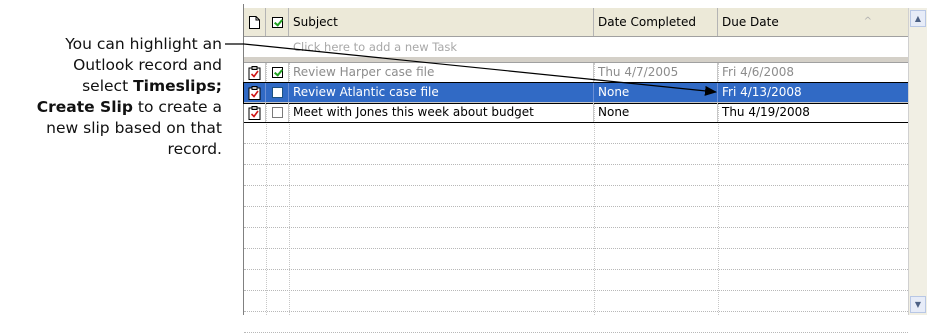 Image resolution: width=931 pixels, height=333 pixels. I want to click on annotation-arrow, so click(471, 69).